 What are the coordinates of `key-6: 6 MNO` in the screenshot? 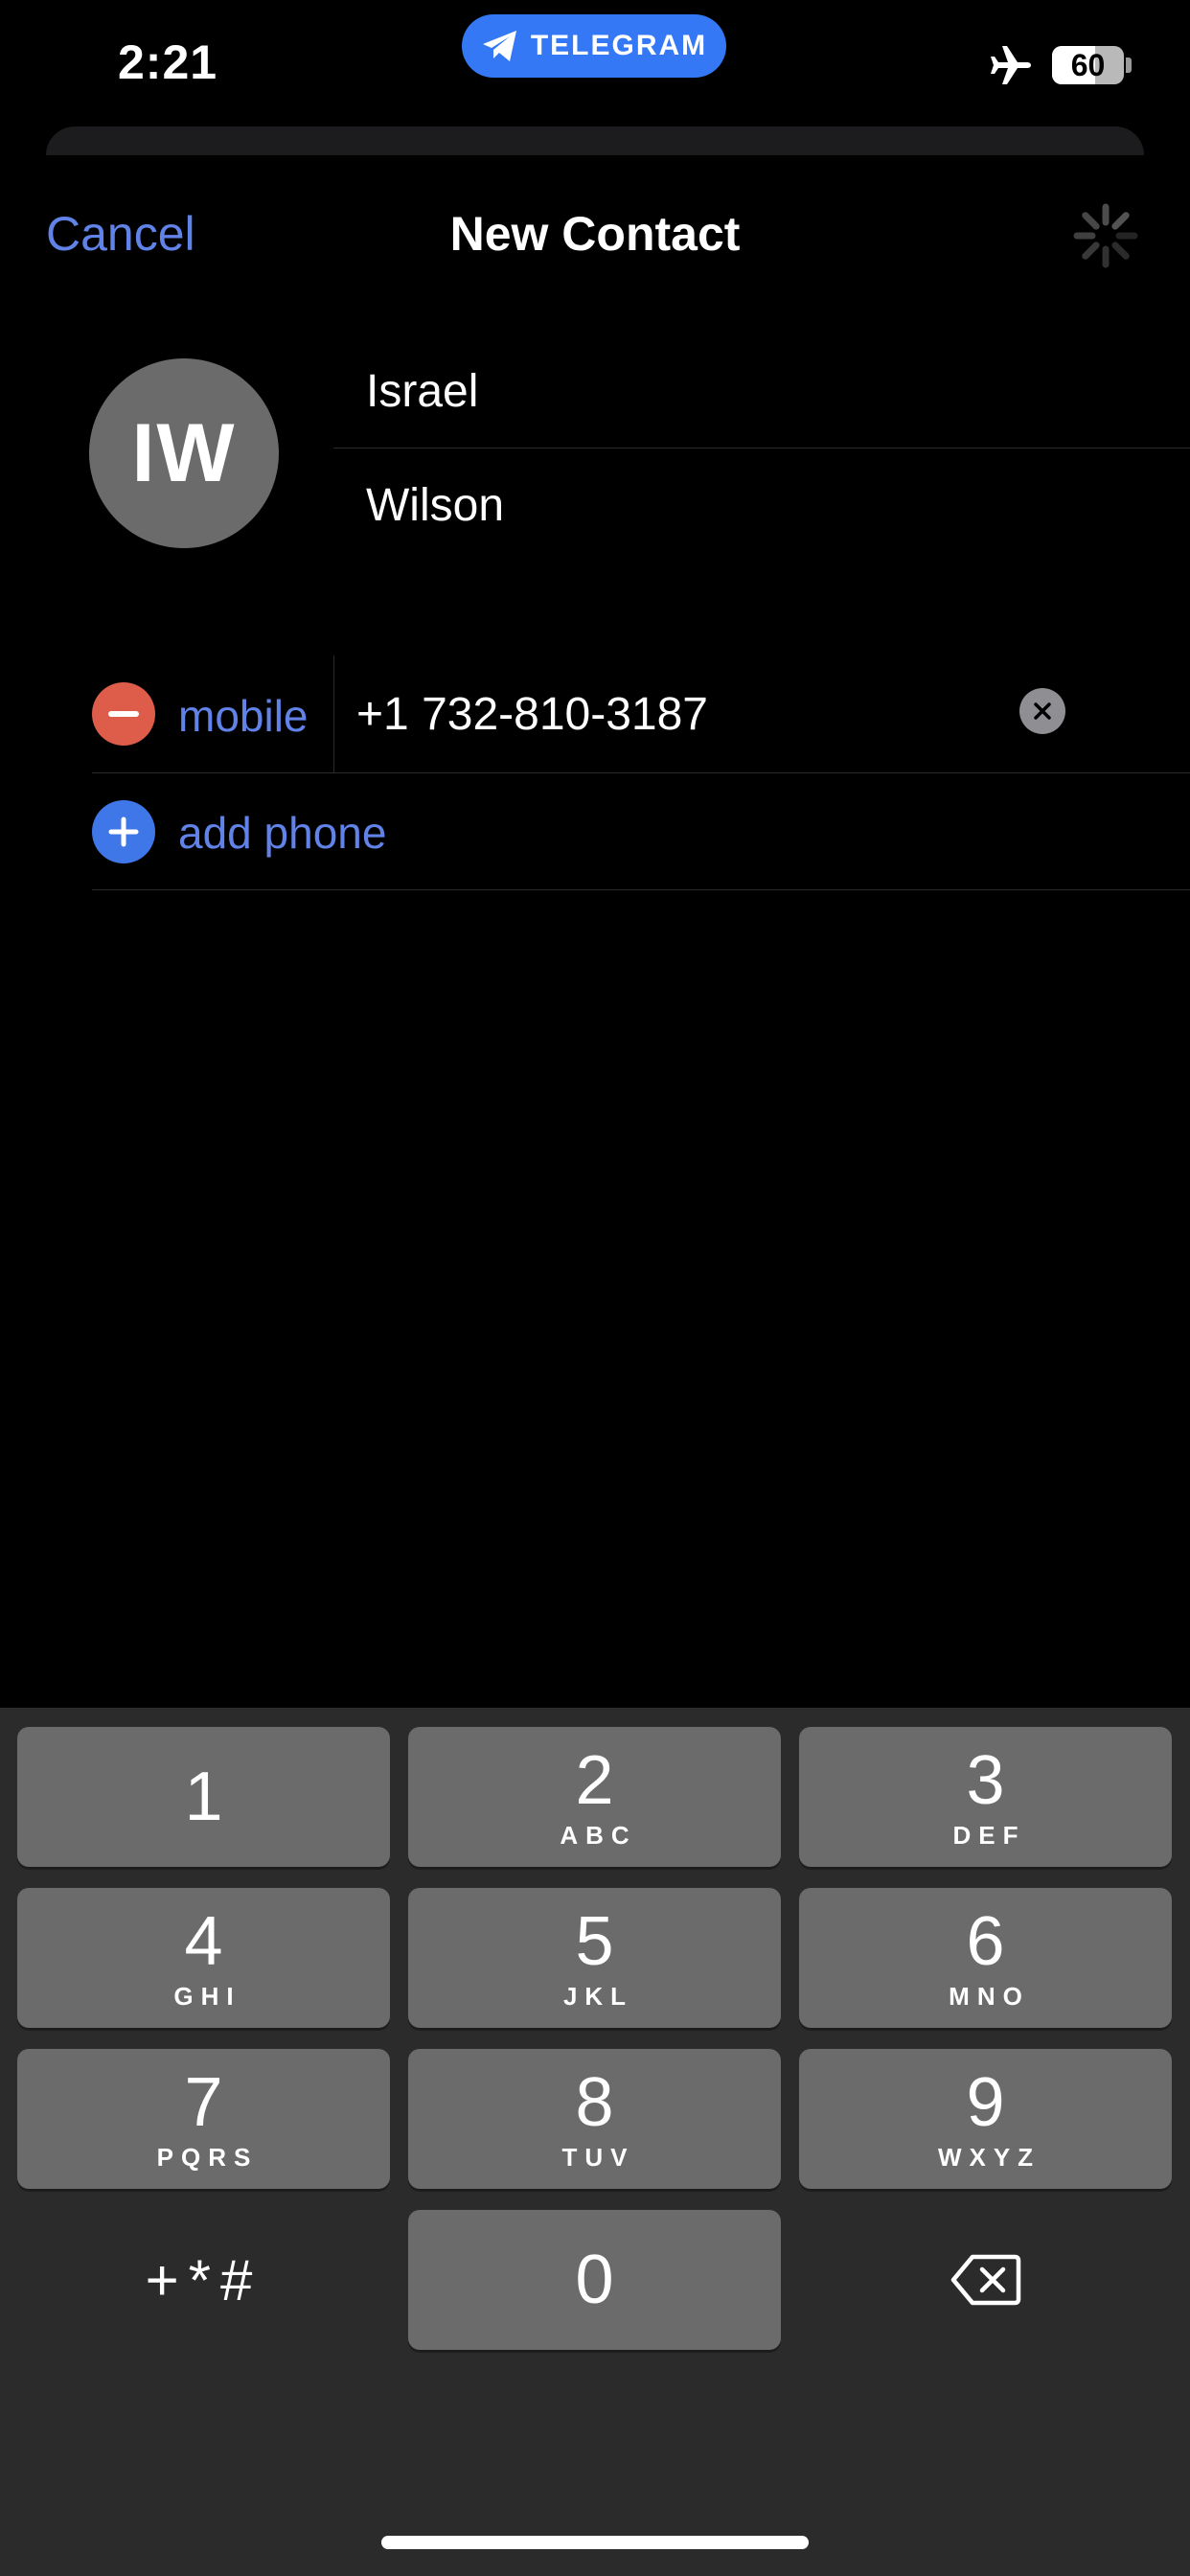 It's located at (985, 1958).